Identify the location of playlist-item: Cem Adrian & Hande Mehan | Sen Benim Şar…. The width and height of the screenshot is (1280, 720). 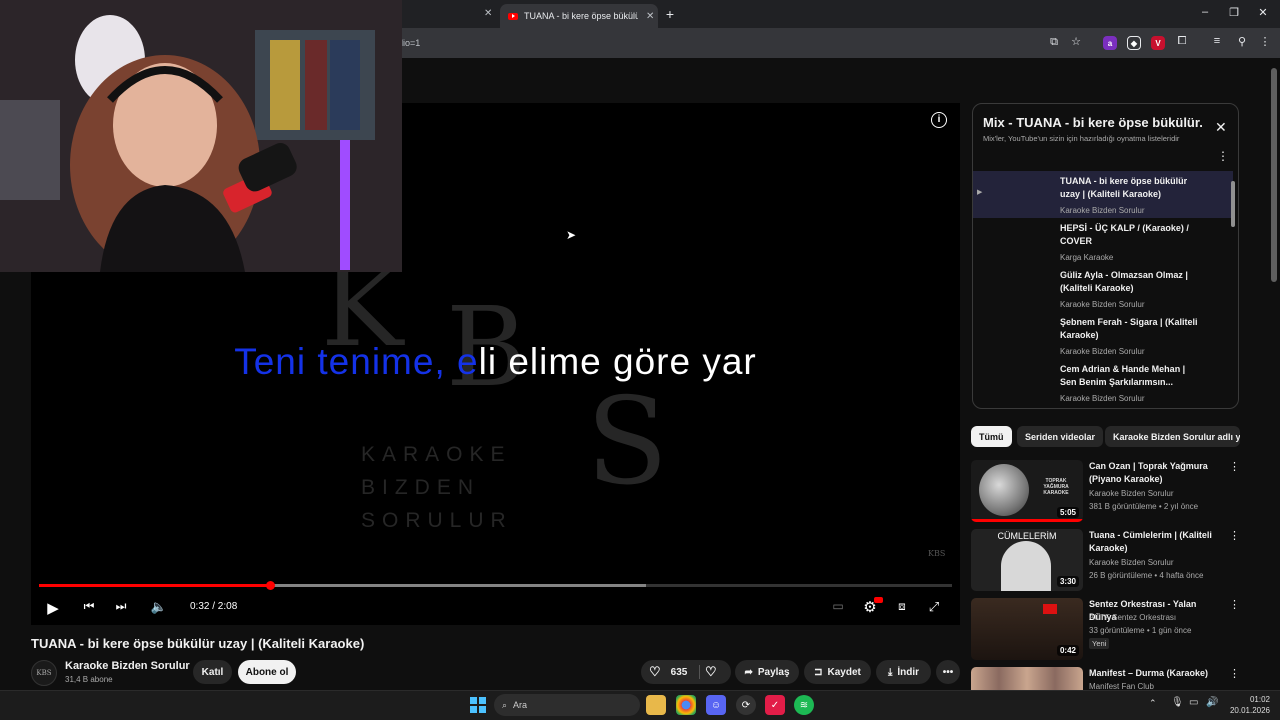
(1103, 382).